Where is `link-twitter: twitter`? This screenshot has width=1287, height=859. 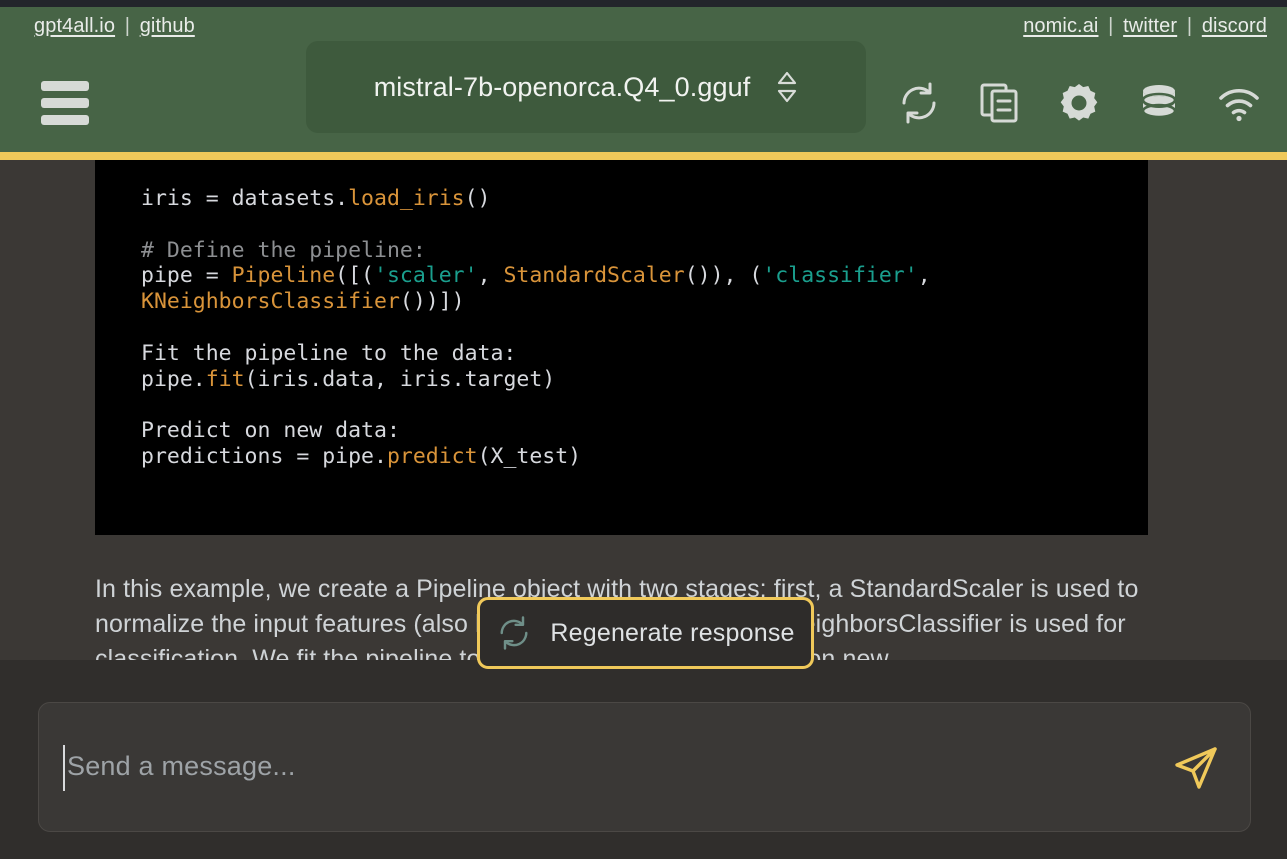
link-twitter: twitter is located at coordinates (1150, 26).